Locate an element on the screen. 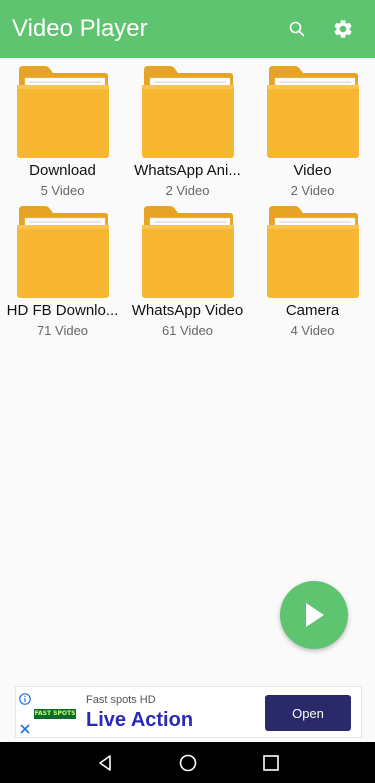 This screenshot has height=783, width=375. folder-item: WhatsApp Ani... 2 Video is located at coordinates (187, 132).